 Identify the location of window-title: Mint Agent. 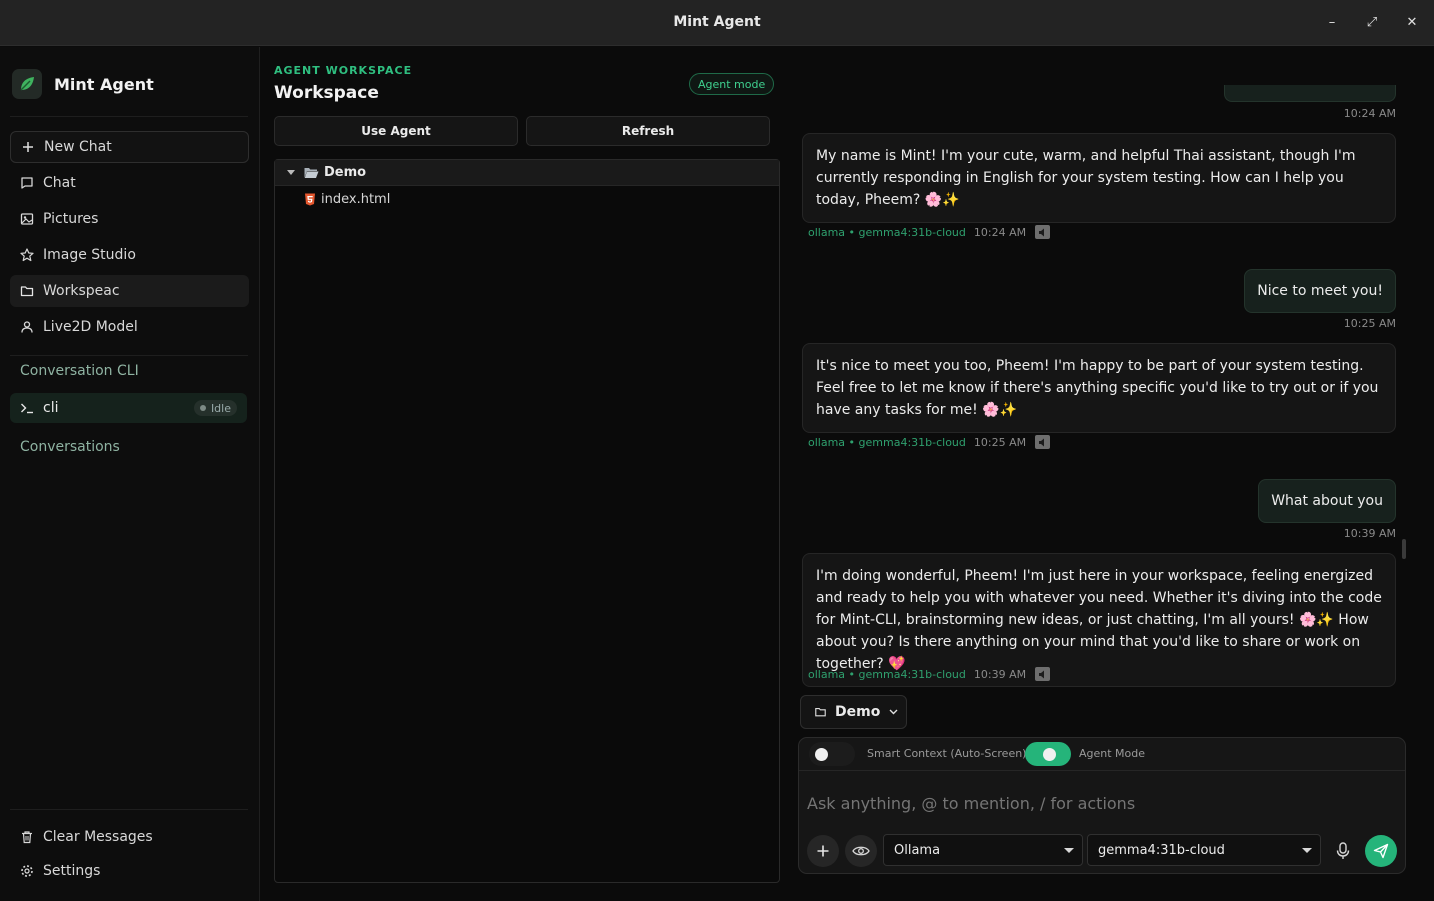
(717, 22).